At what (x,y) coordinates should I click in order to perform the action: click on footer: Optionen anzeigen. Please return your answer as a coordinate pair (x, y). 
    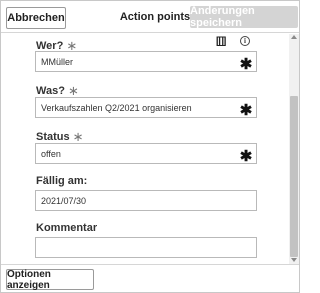
    Looking at the image, I should click on (150, 278).